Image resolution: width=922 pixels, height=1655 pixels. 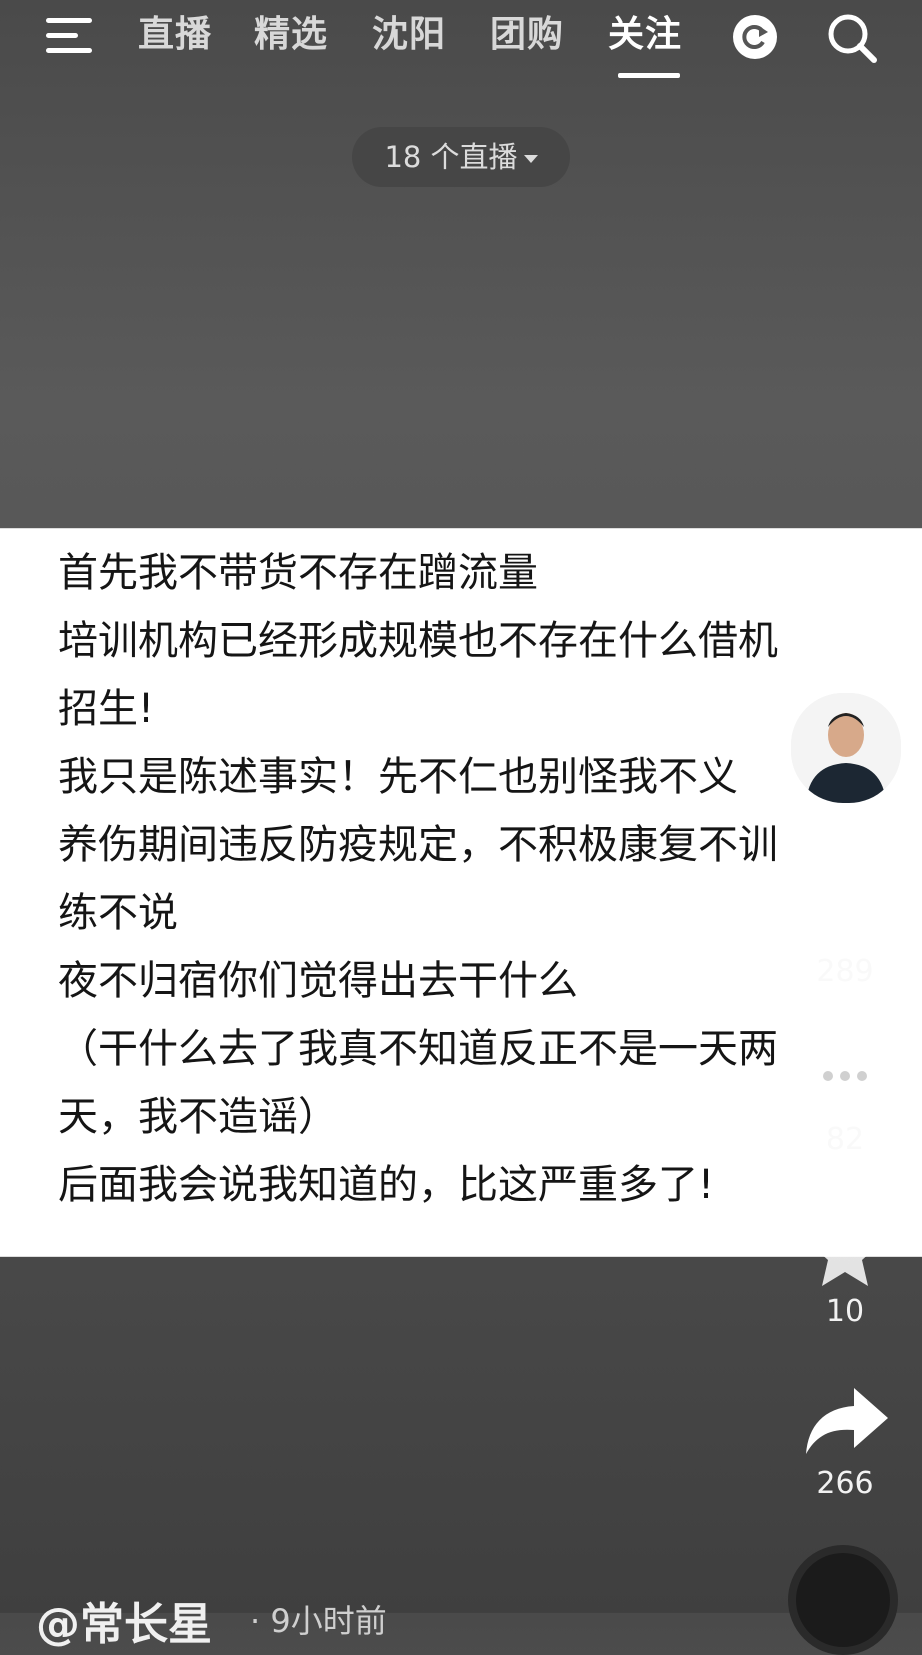 I want to click on author-username: @常长星, so click(x=124, y=1620).